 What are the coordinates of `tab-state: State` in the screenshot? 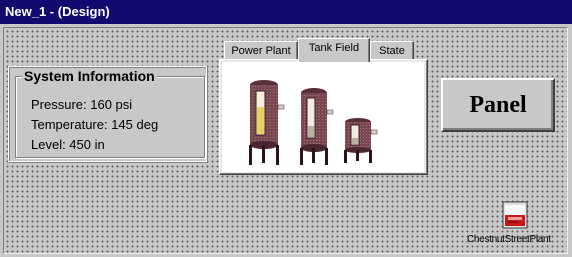 It's located at (392, 51).